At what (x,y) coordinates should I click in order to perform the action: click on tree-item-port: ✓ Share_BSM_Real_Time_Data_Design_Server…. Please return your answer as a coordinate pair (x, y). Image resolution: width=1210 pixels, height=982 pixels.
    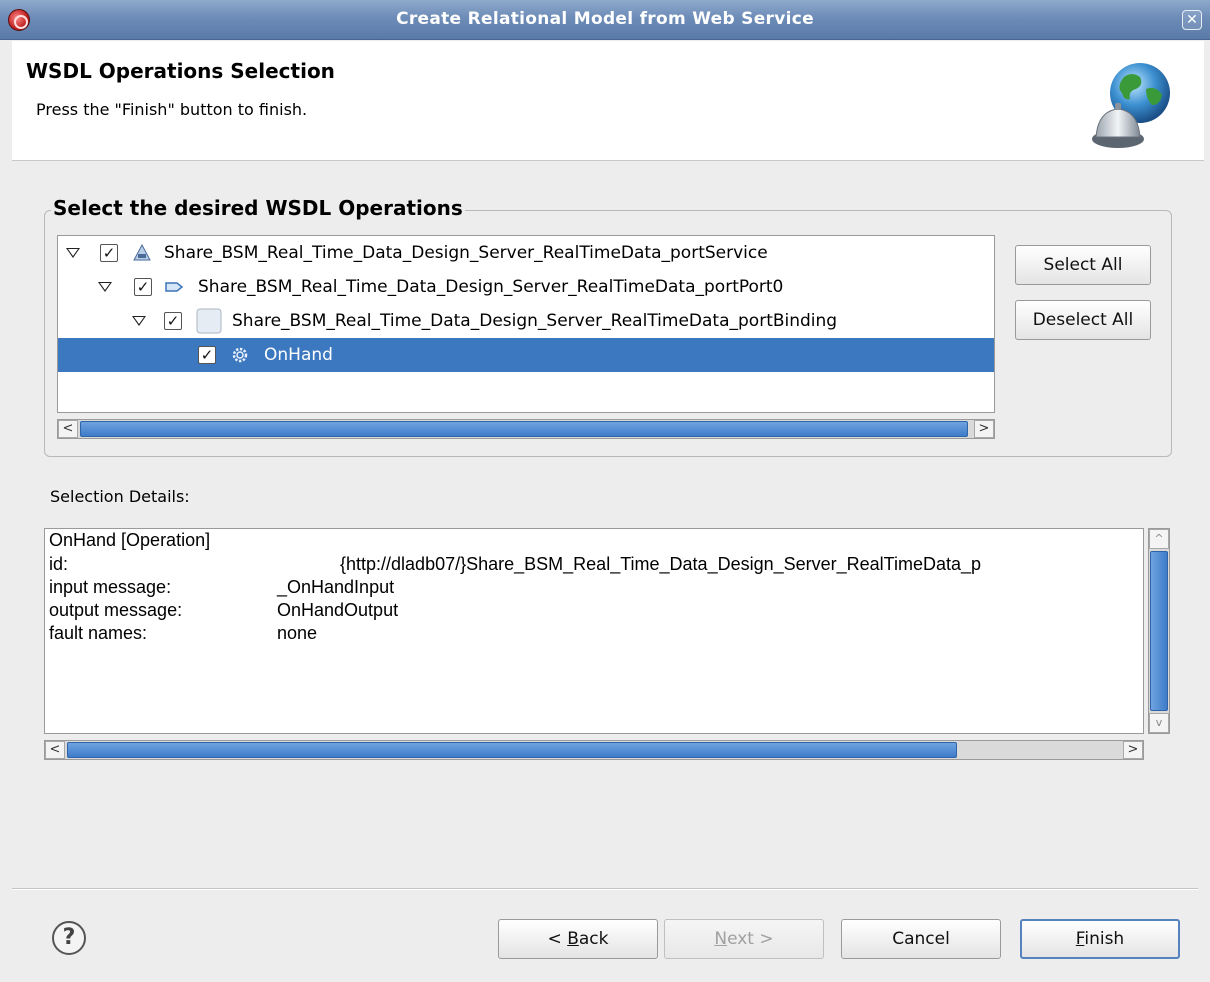
    Looking at the image, I should click on (526, 287).